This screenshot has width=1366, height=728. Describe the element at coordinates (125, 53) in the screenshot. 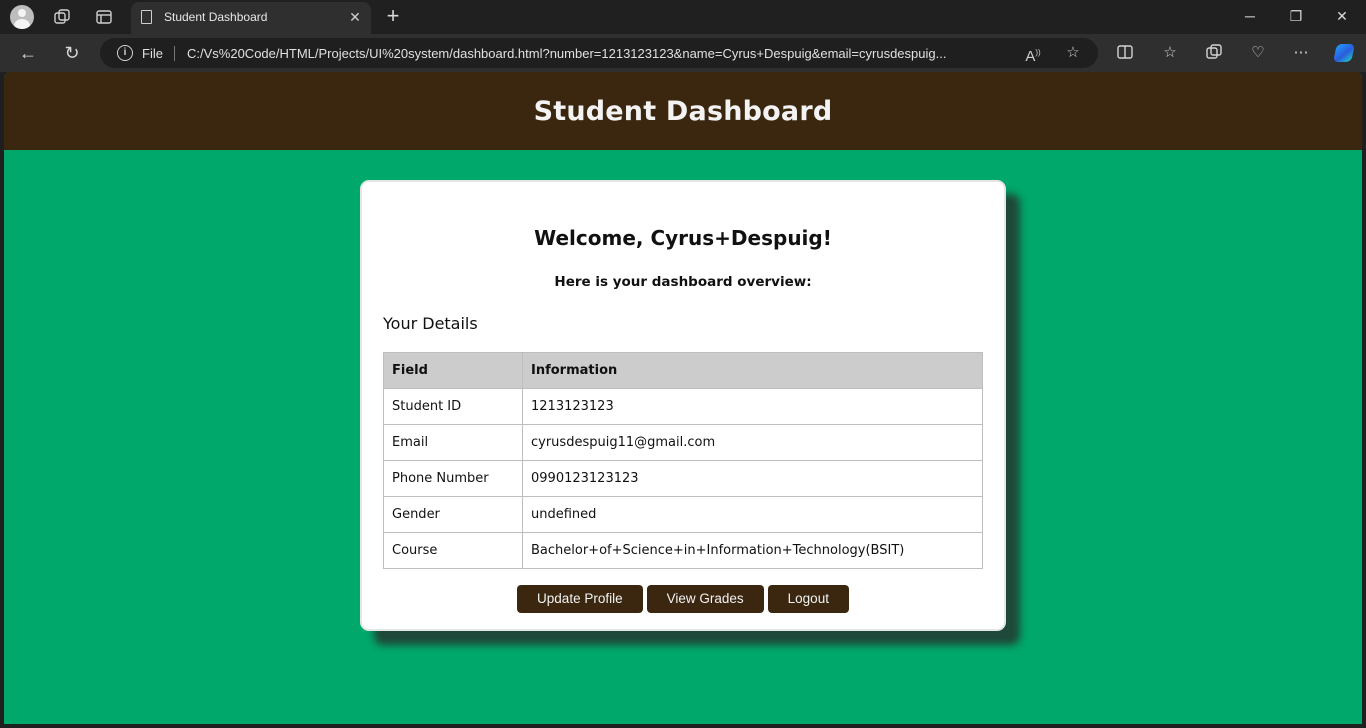

I see `info-icon: i` at that location.